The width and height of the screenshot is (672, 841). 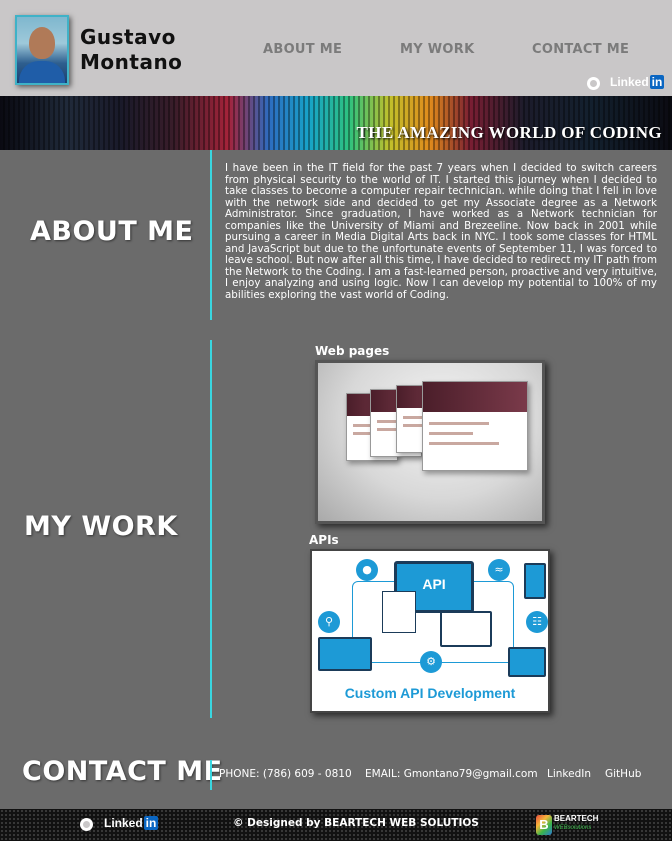 I want to click on phone-icon, so click(x=535, y=581).